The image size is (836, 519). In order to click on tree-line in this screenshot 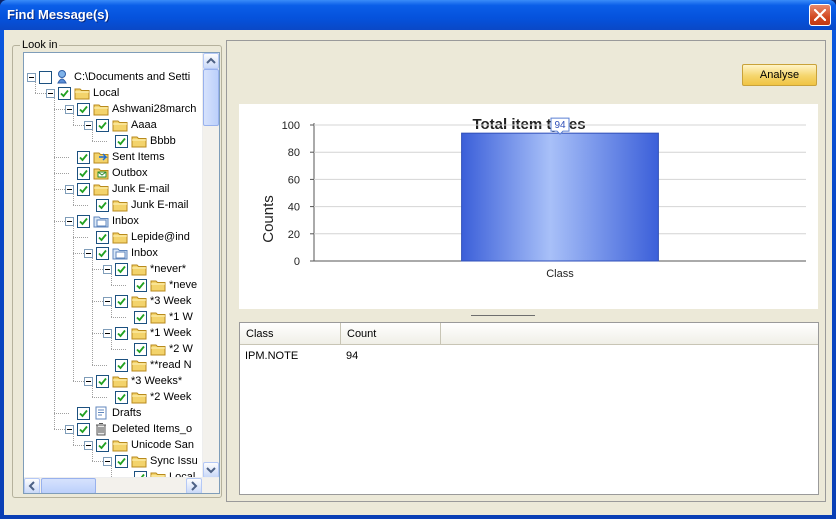, I will do `click(54, 263)`.